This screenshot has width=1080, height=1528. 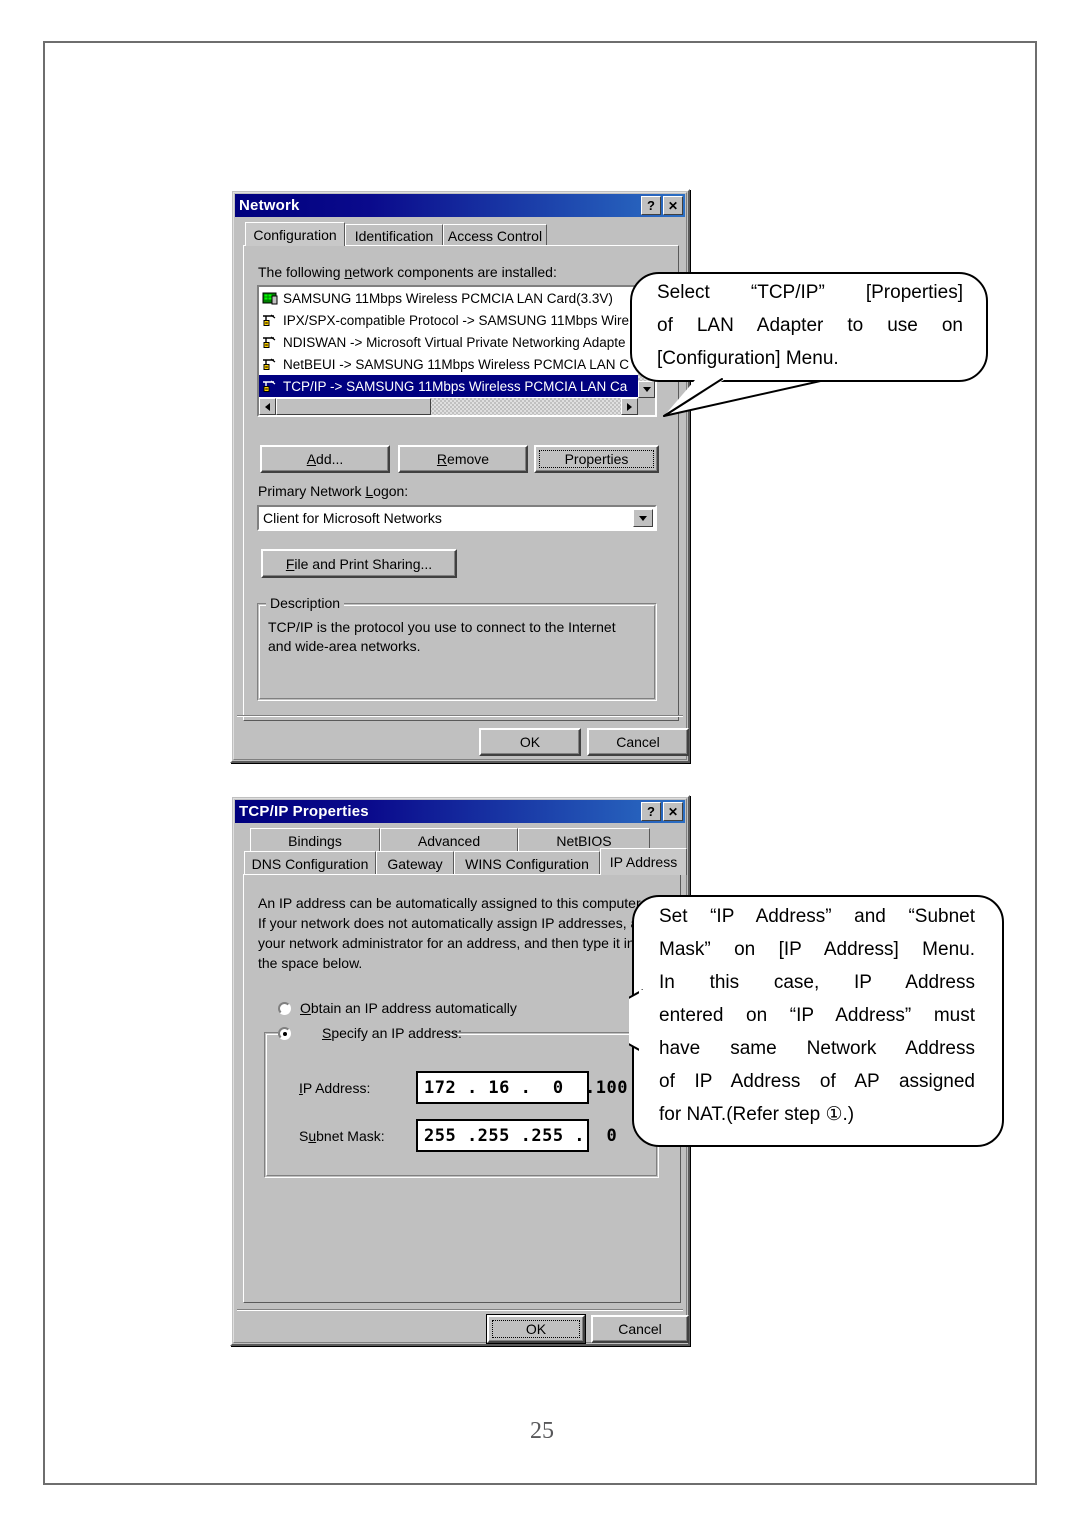 I want to click on network-dialog-title: Network, so click(x=269, y=205).